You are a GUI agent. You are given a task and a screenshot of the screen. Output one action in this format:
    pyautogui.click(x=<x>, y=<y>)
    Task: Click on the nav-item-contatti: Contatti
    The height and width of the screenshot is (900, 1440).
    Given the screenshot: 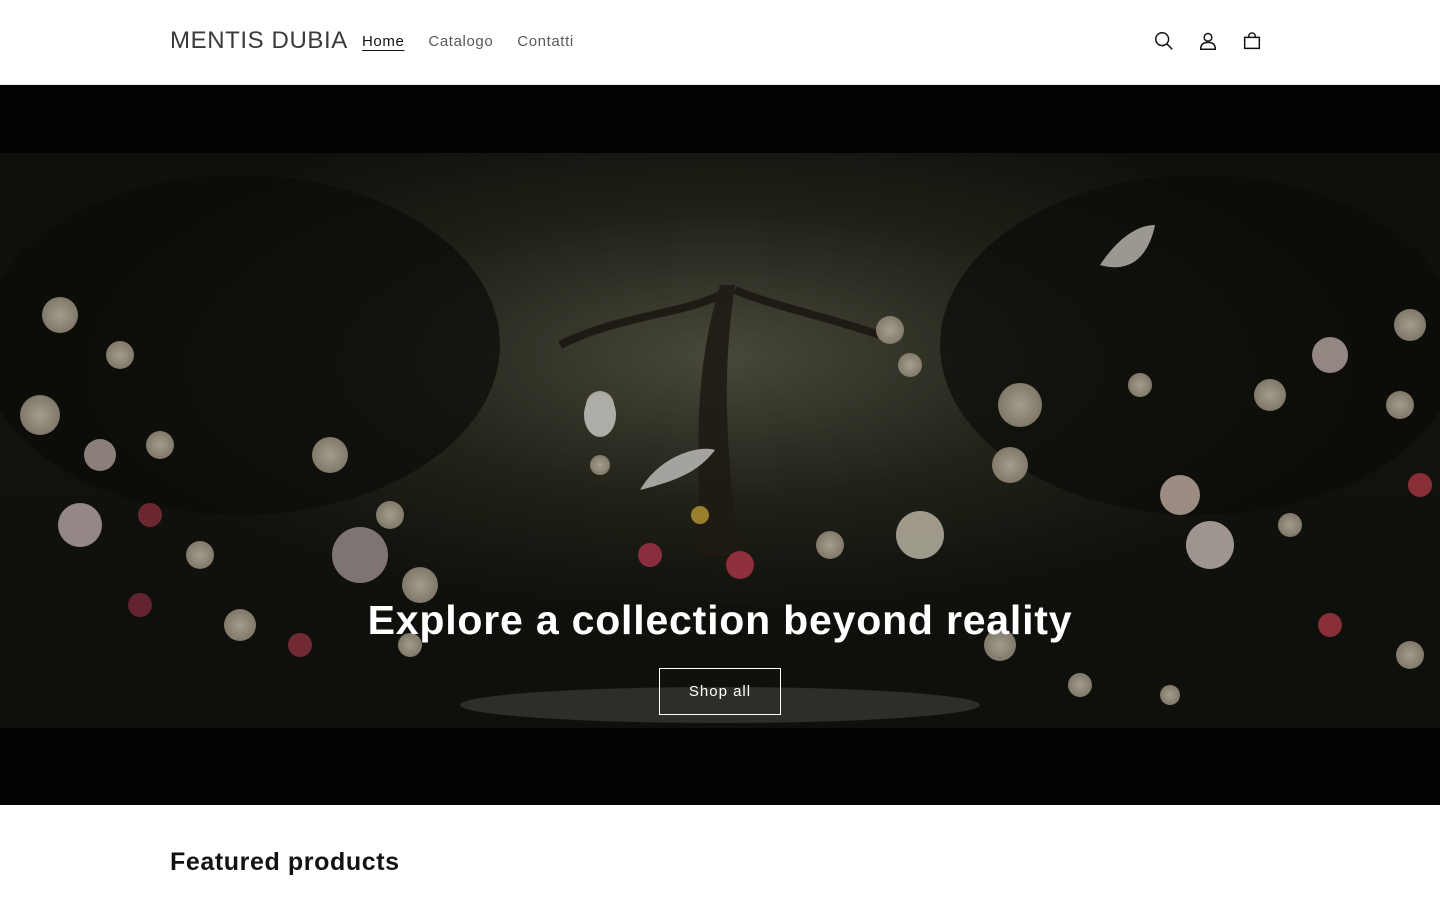 What is the action you would take?
    pyautogui.click(x=545, y=42)
    